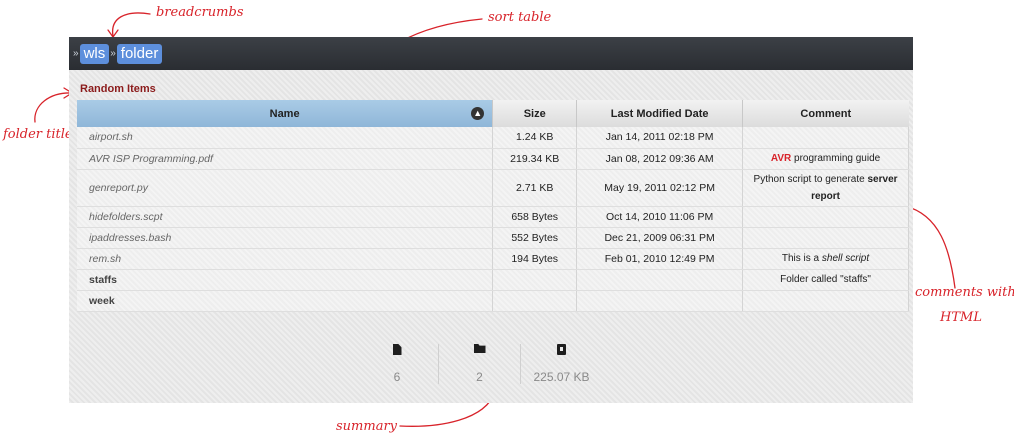 The width and height of the screenshot is (1014, 440). Describe the element at coordinates (964, 292) in the screenshot. I see `annotation-comments-line1: comments with` at that location.